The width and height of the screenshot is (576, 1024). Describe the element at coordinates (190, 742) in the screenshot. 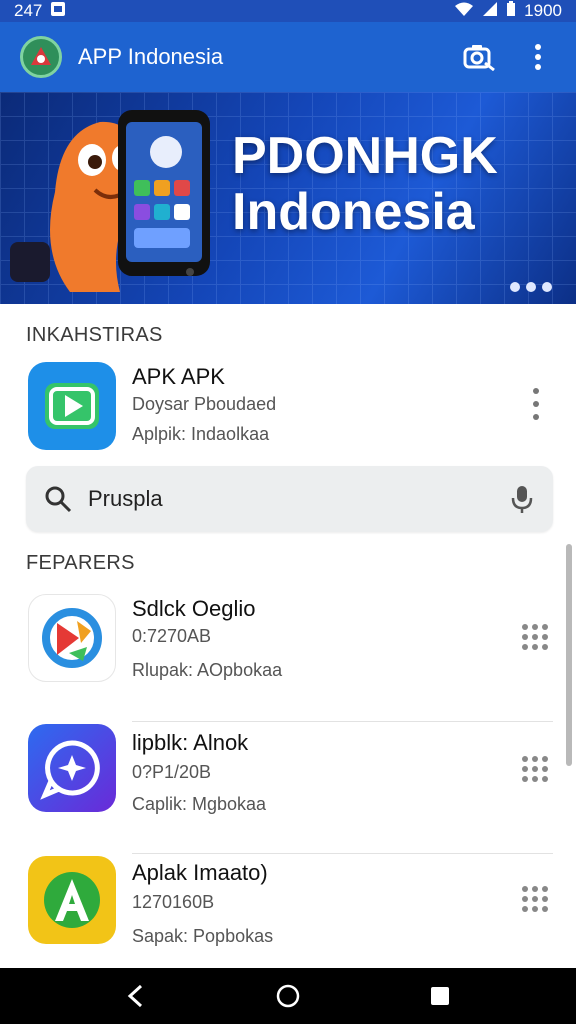

I see `list-item-name: lipblk: Alnok` at that location.